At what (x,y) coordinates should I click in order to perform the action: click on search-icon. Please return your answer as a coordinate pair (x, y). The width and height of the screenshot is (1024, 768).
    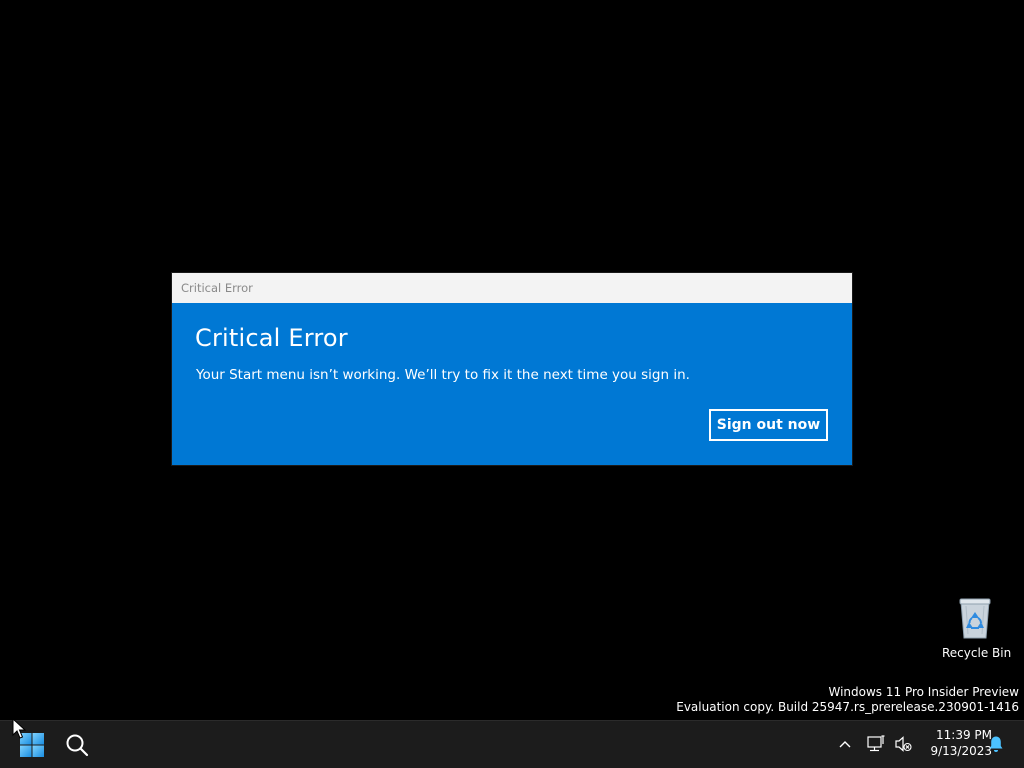
    Looking at the image, I should click on (77, 745).